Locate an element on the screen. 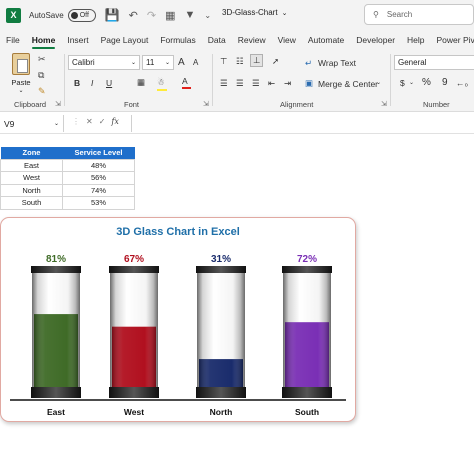  tab-automate: Automate is located at coordinates (326, 40).